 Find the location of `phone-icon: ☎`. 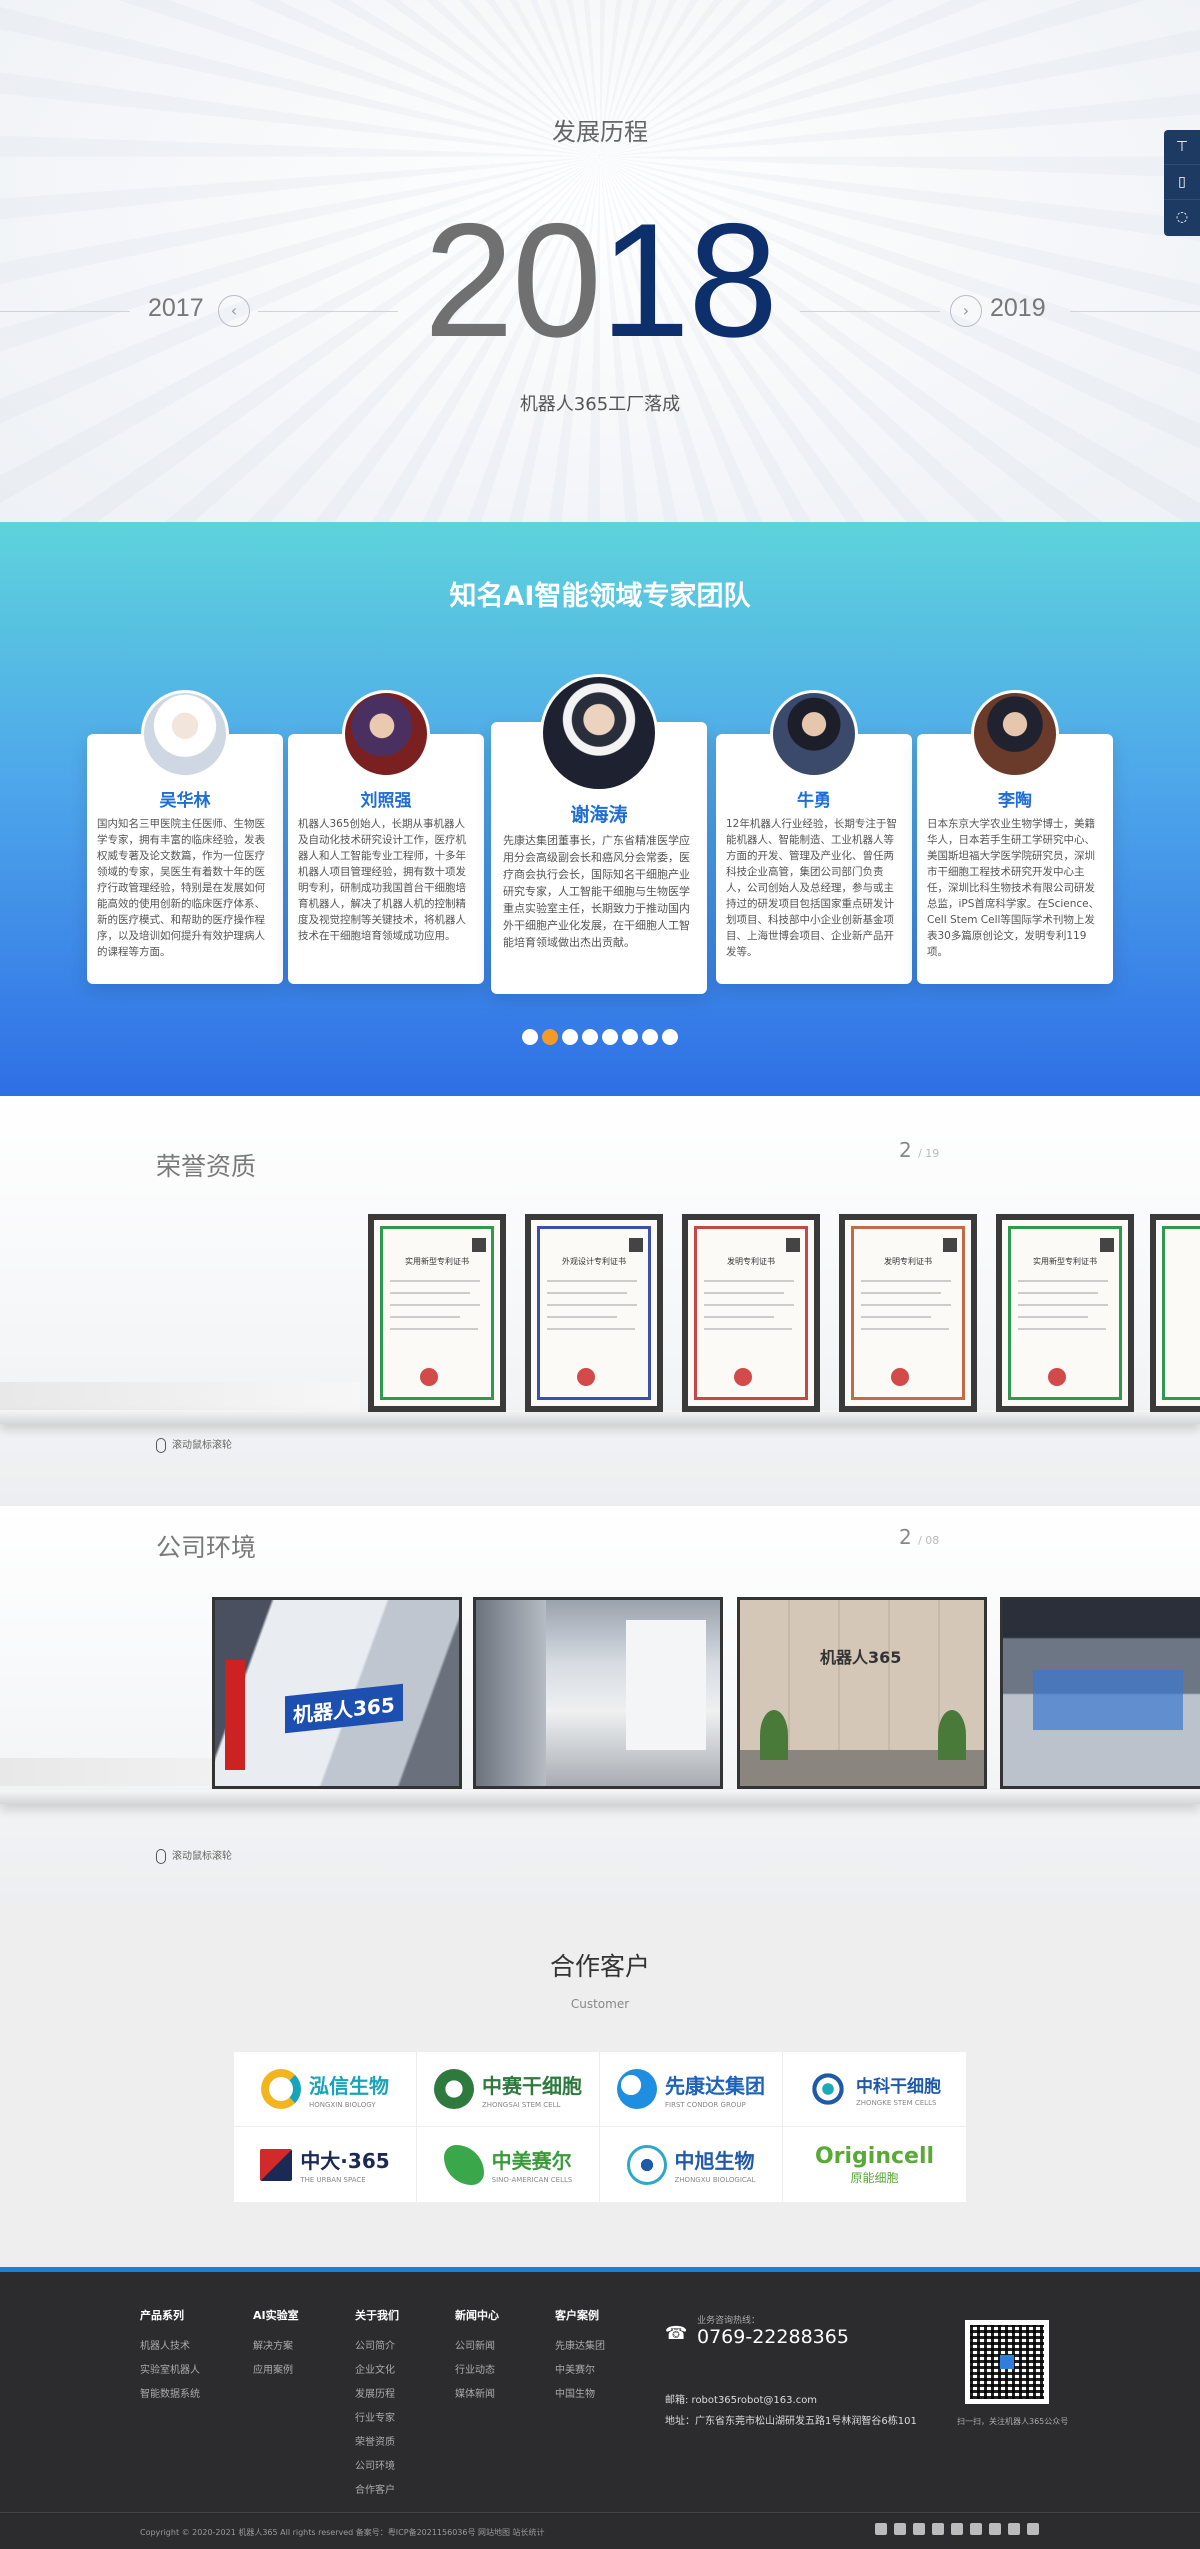

phone-icon: ☎ is located at coordinates (676, 2333).